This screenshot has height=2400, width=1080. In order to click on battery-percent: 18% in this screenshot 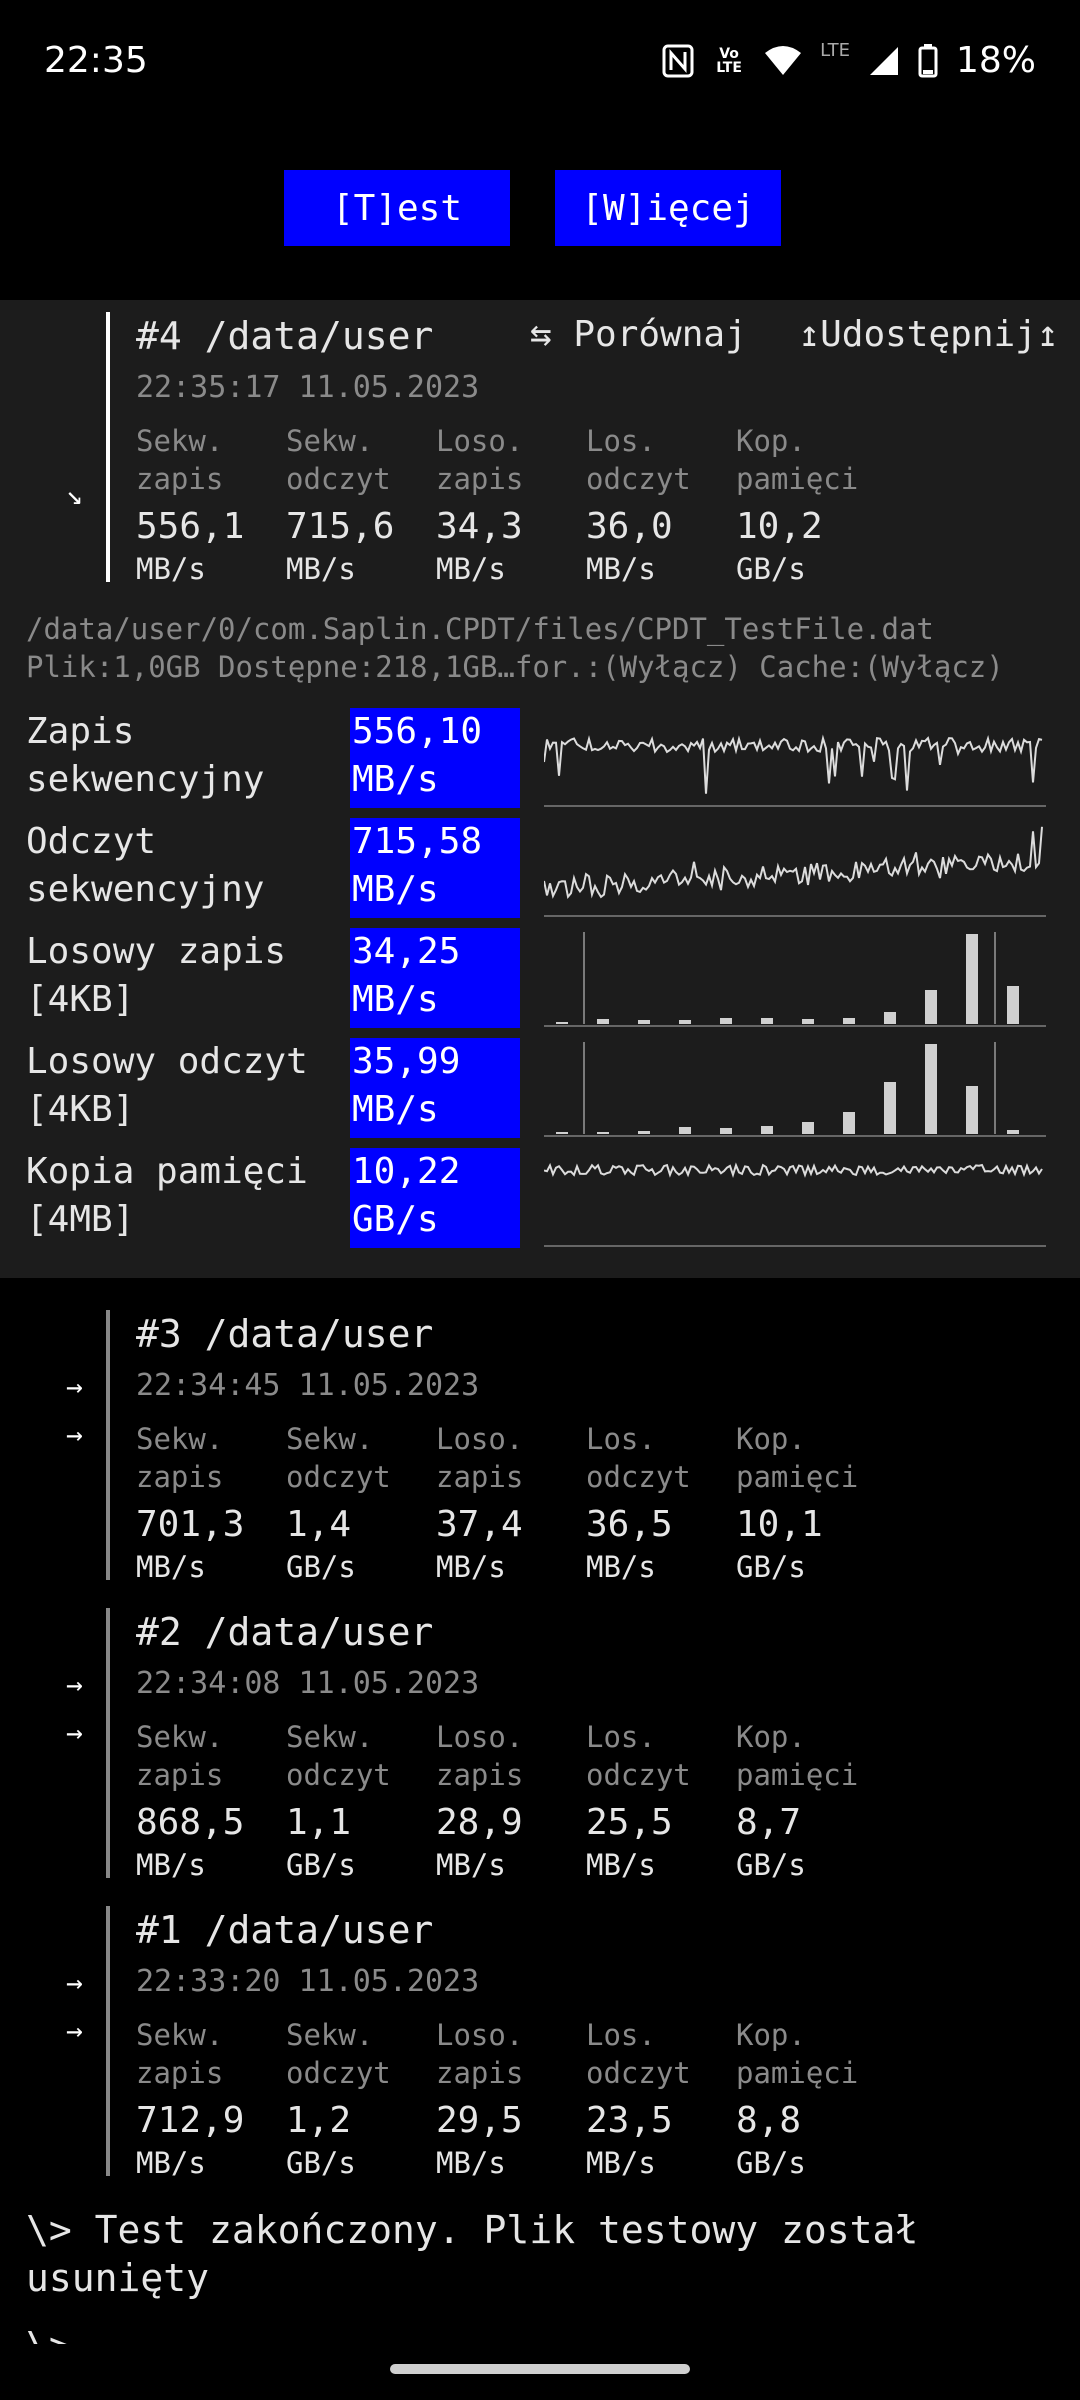, I will do `click(995, 60)`.